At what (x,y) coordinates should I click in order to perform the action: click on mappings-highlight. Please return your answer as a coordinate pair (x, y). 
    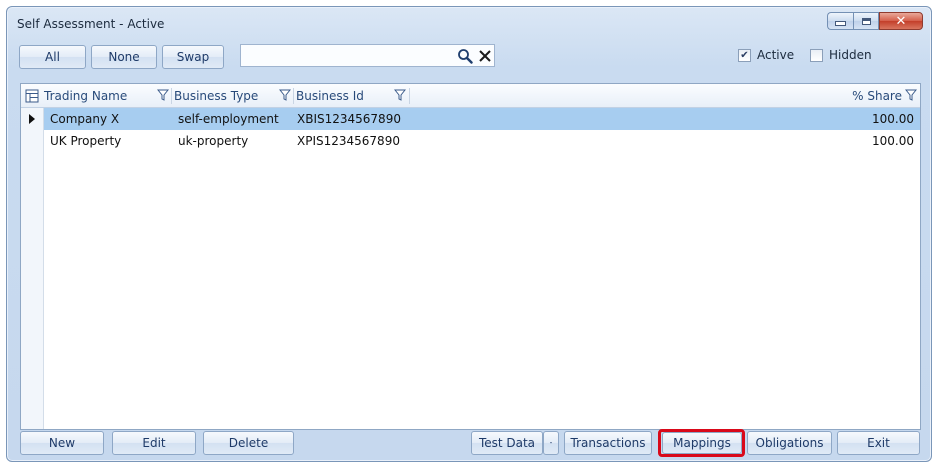
    Looking at the image, I should click on (701, 443).